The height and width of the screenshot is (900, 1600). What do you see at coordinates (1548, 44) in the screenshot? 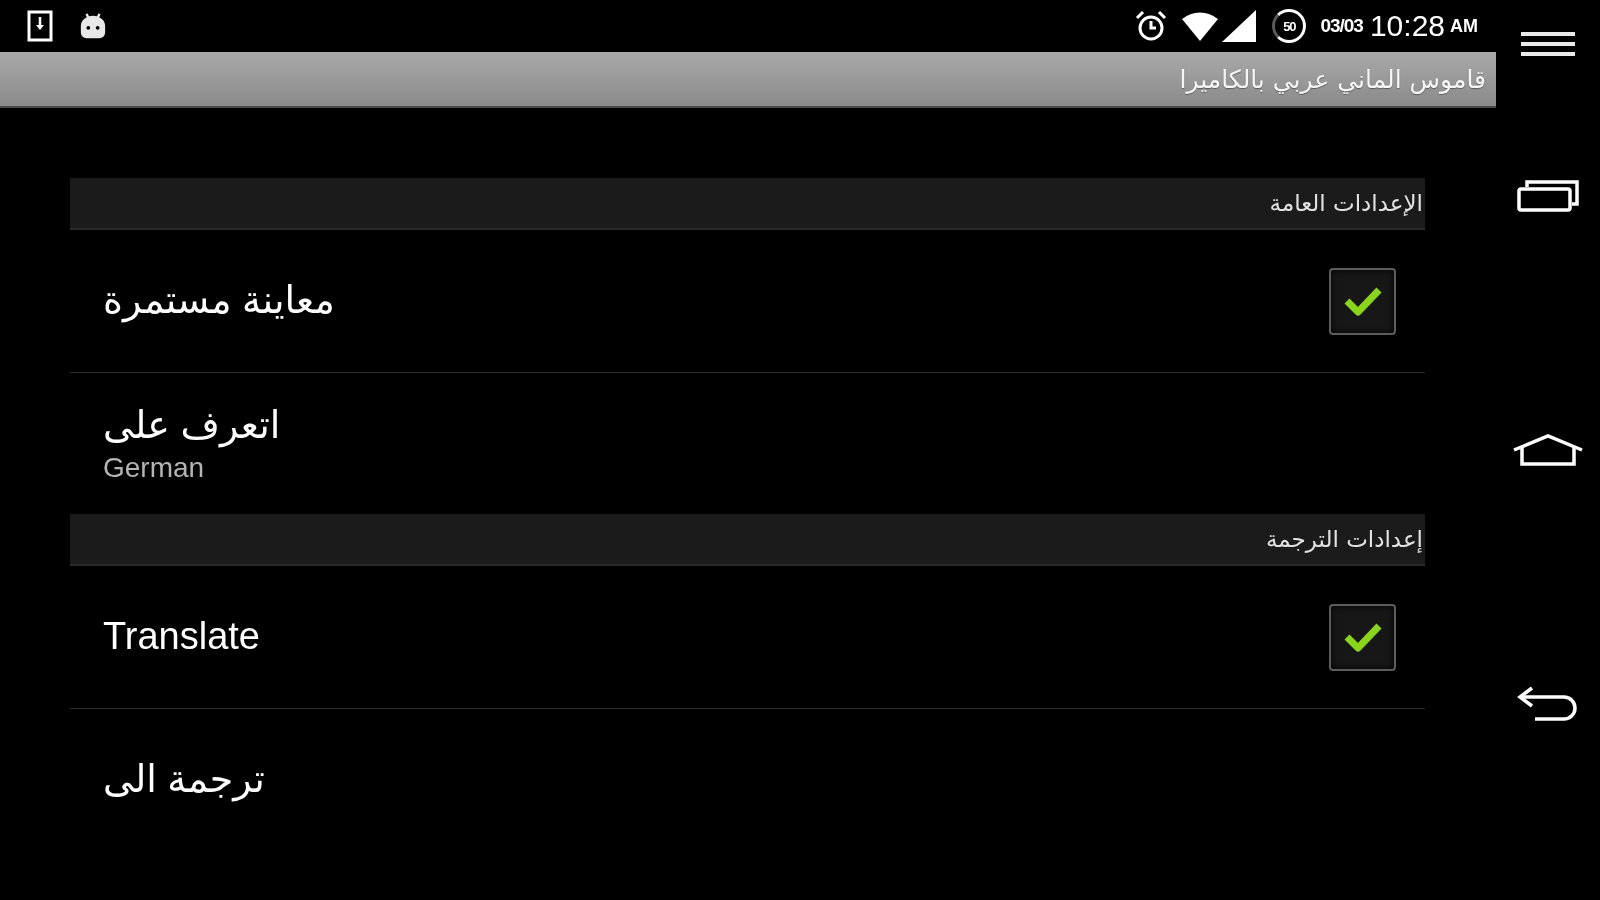
I see `menu-icon` at bounding box center [1548, 44].